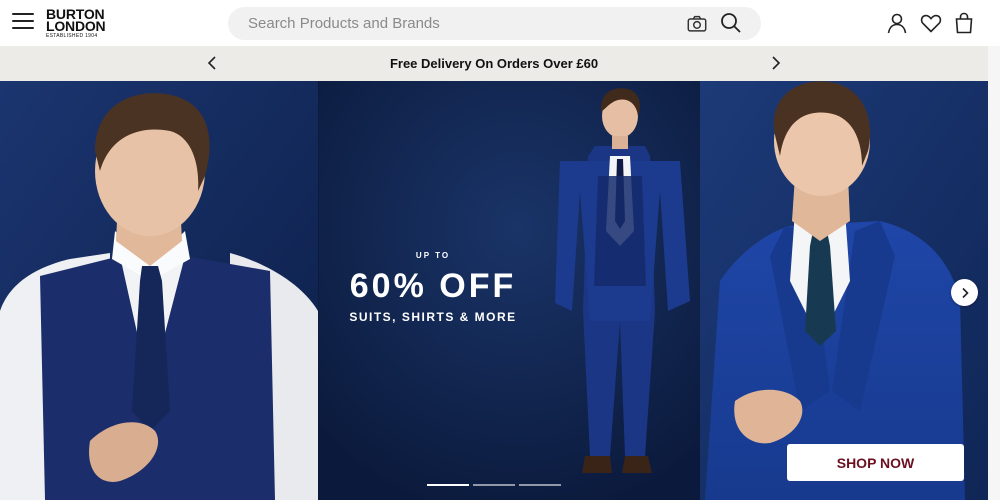 Image resolution: width=1000 pixels, height=500 pixels. I want to click on logo-line-2: LONDON, so click(76, 26).